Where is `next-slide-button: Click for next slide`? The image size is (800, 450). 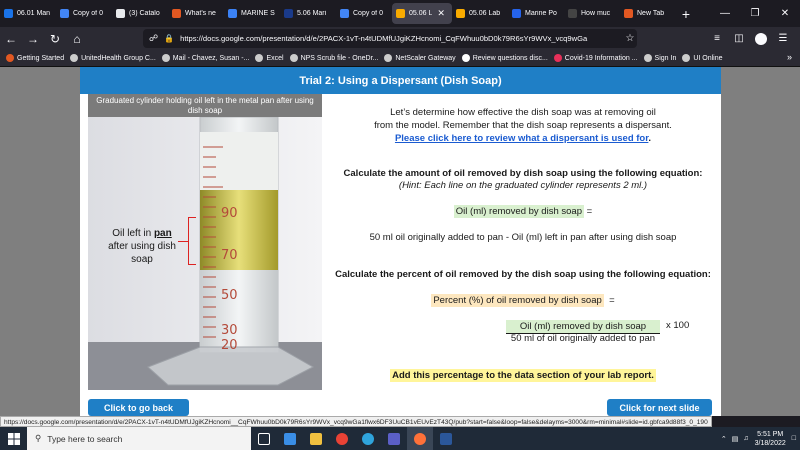 next-slide-button: Click for next slide is located at coordinates (659, 407).